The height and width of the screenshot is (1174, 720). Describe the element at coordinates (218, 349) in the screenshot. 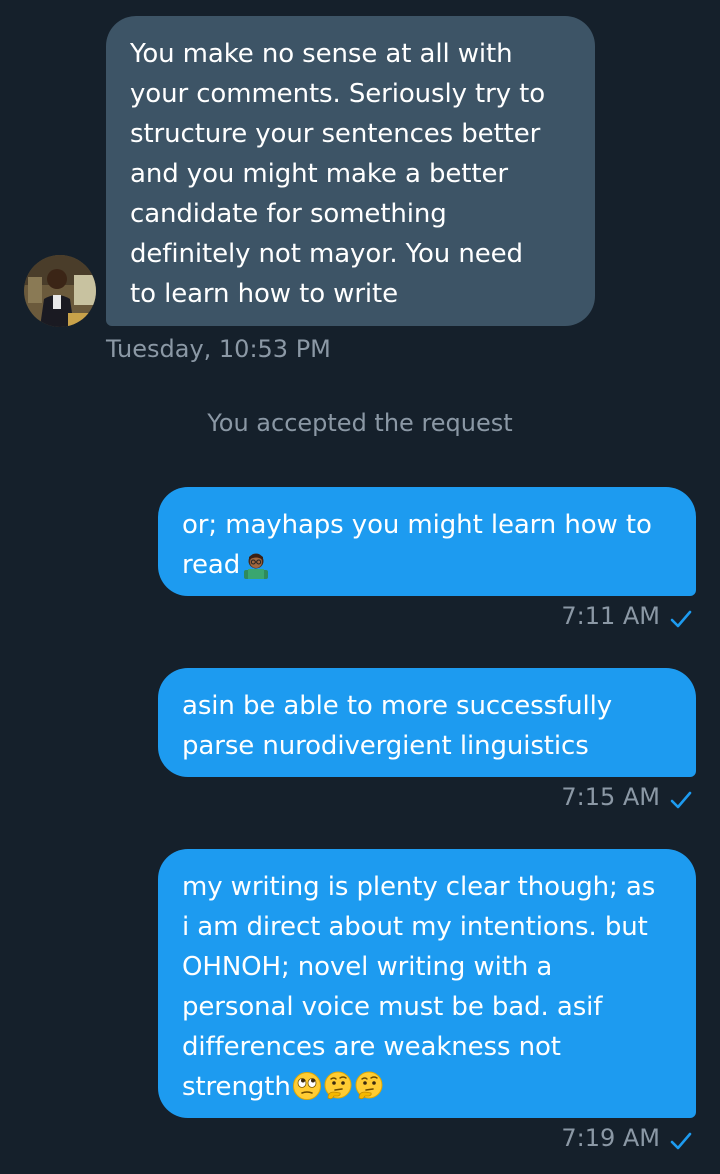

I see `incoming-timestamp: Tuesday, 10:53 PM` at that location.